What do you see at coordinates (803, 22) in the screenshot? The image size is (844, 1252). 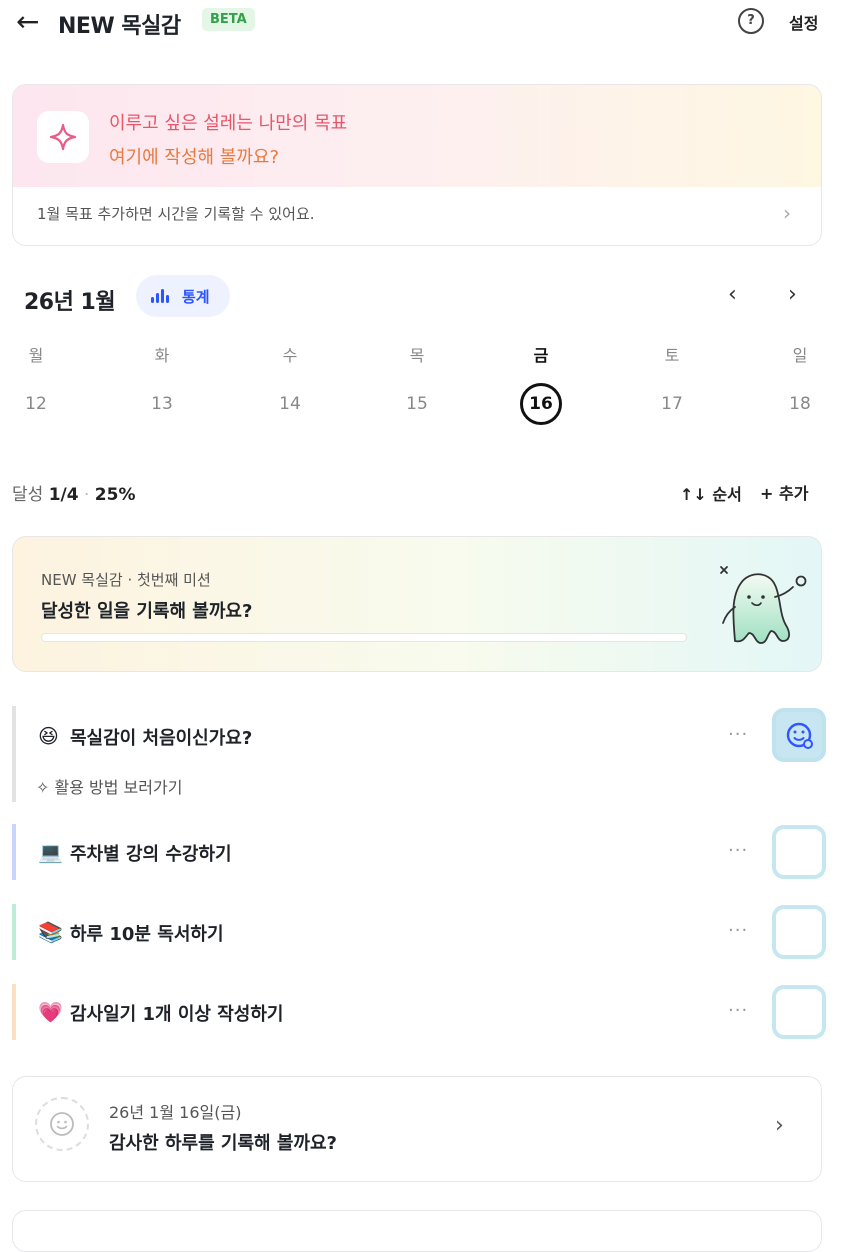 I see `settings-button: 설정` at bounding box center [803, 22].